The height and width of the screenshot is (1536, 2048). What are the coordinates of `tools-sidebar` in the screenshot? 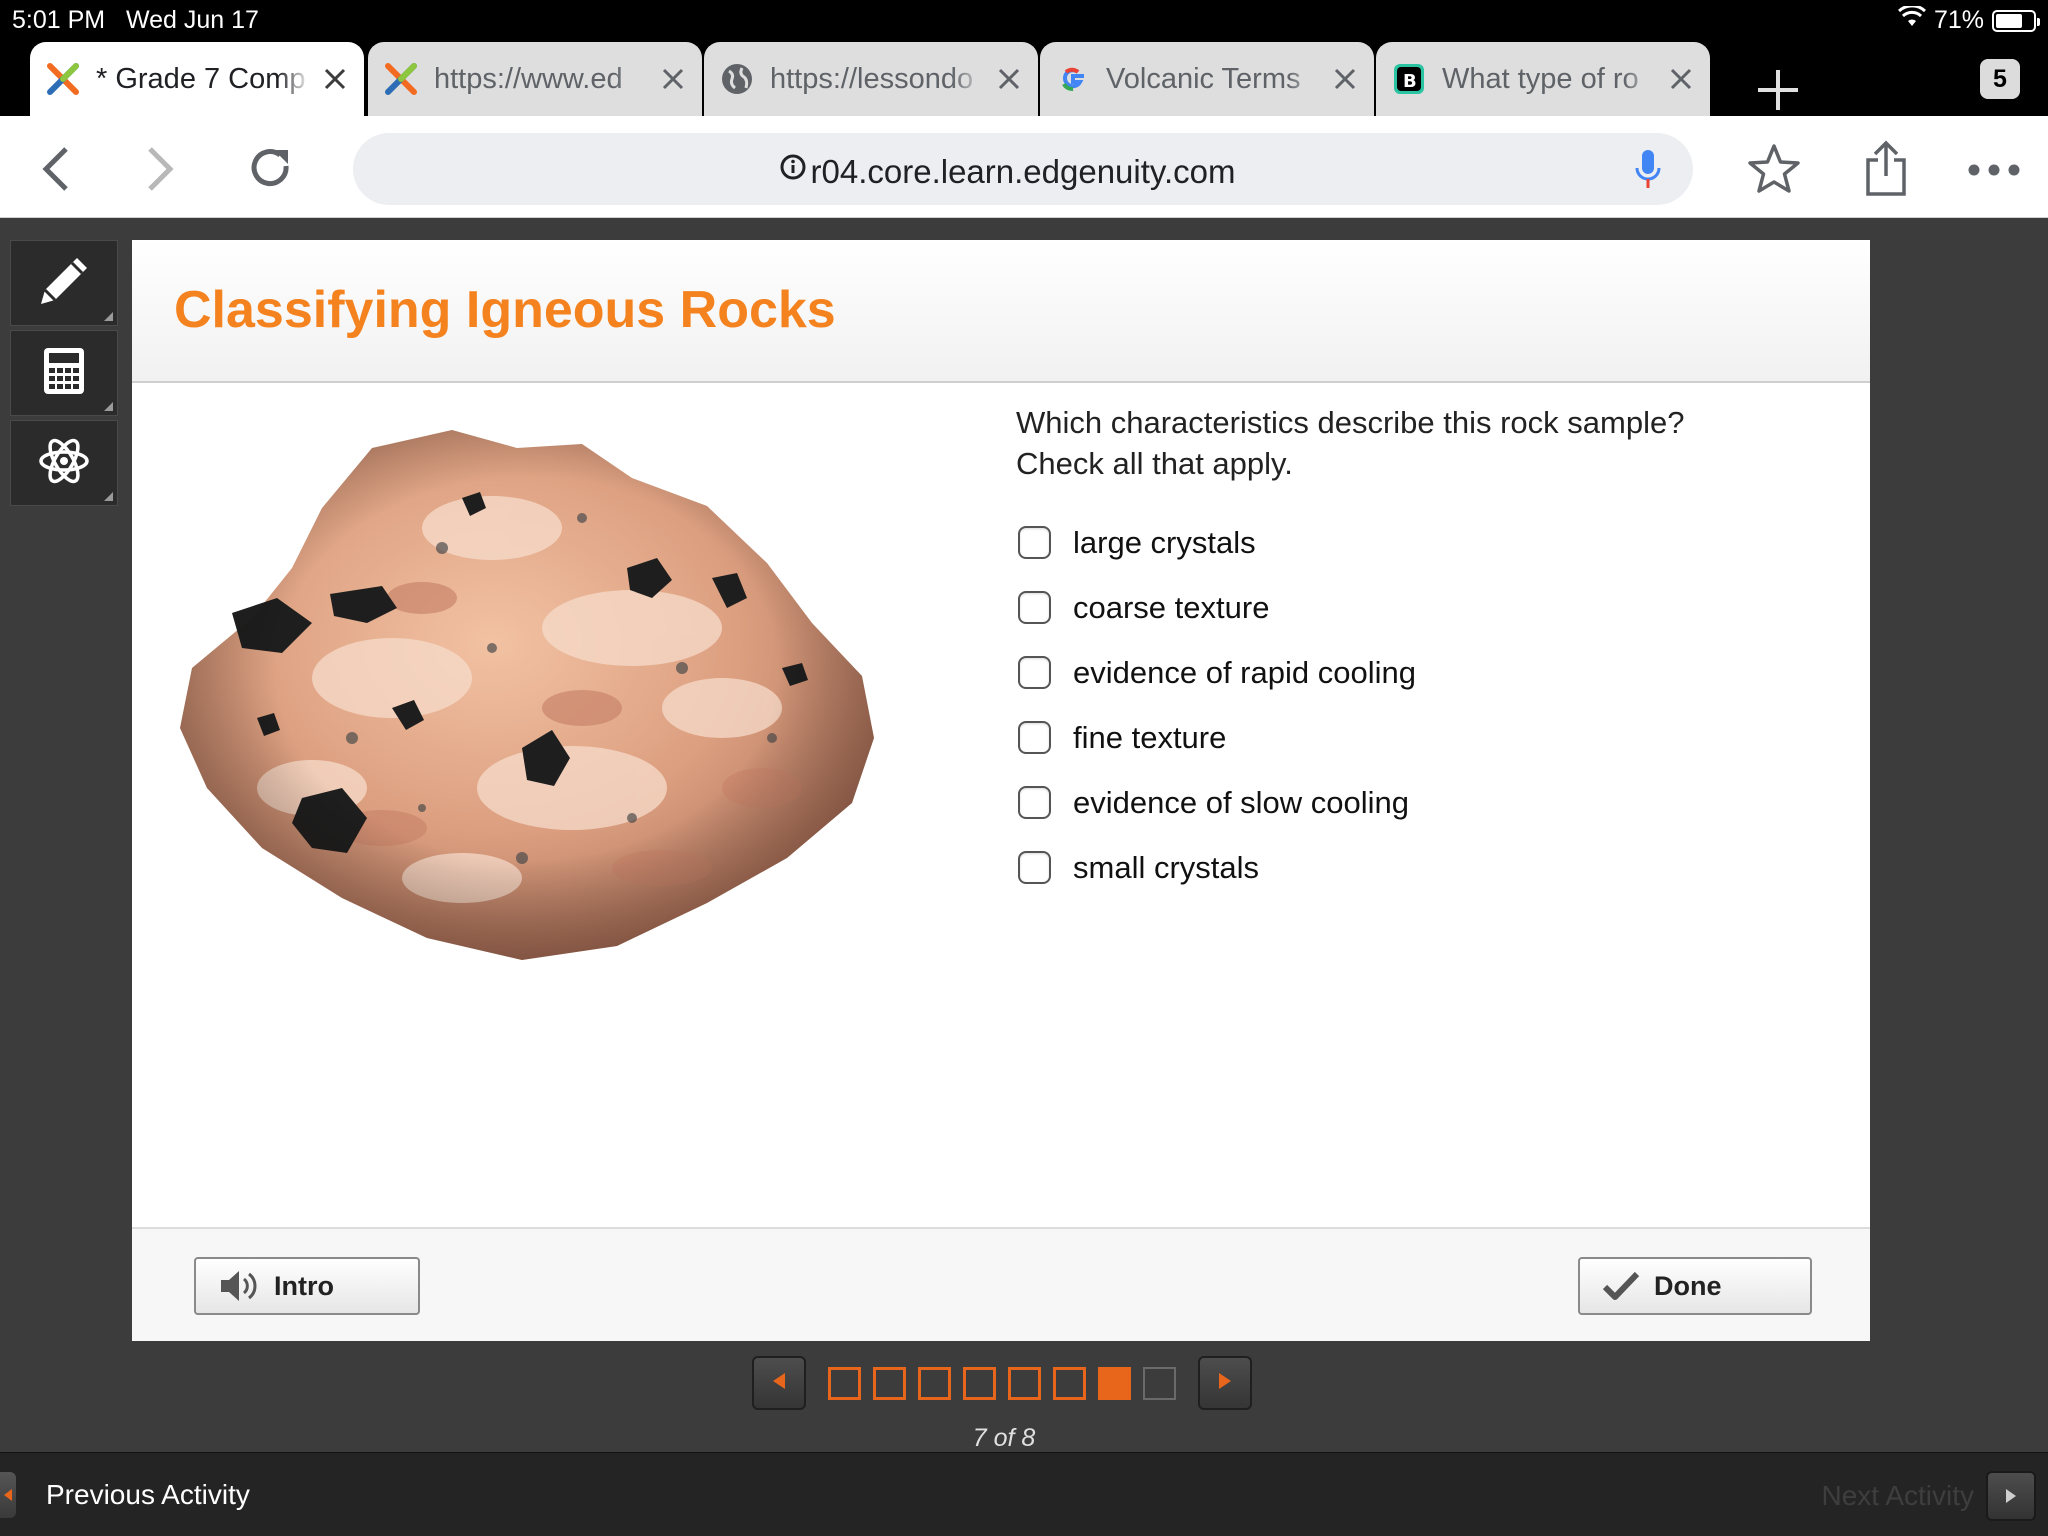 It's located at (64, 375).